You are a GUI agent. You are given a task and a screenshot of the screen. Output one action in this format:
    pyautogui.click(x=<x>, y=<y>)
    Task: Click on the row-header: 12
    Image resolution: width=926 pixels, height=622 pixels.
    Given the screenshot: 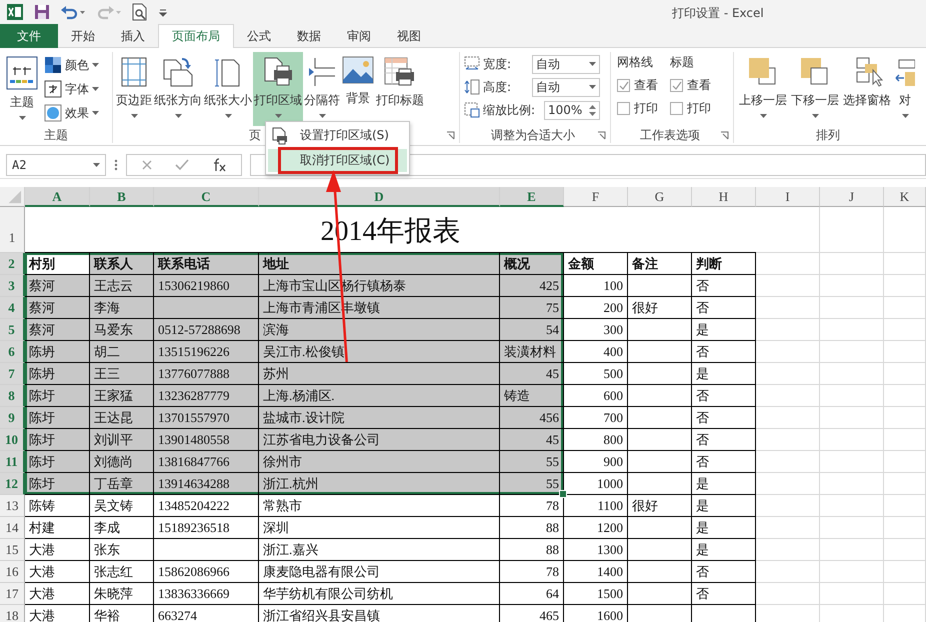 What is the action you would take?
    pyautogui.click(x=12, y=484)
    